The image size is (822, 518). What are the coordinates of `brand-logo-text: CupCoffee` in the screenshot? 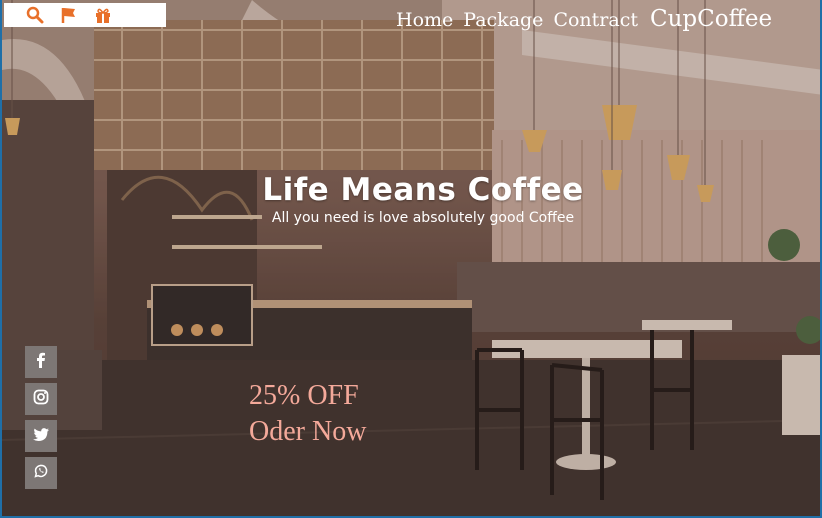 It's located at (711, 19).